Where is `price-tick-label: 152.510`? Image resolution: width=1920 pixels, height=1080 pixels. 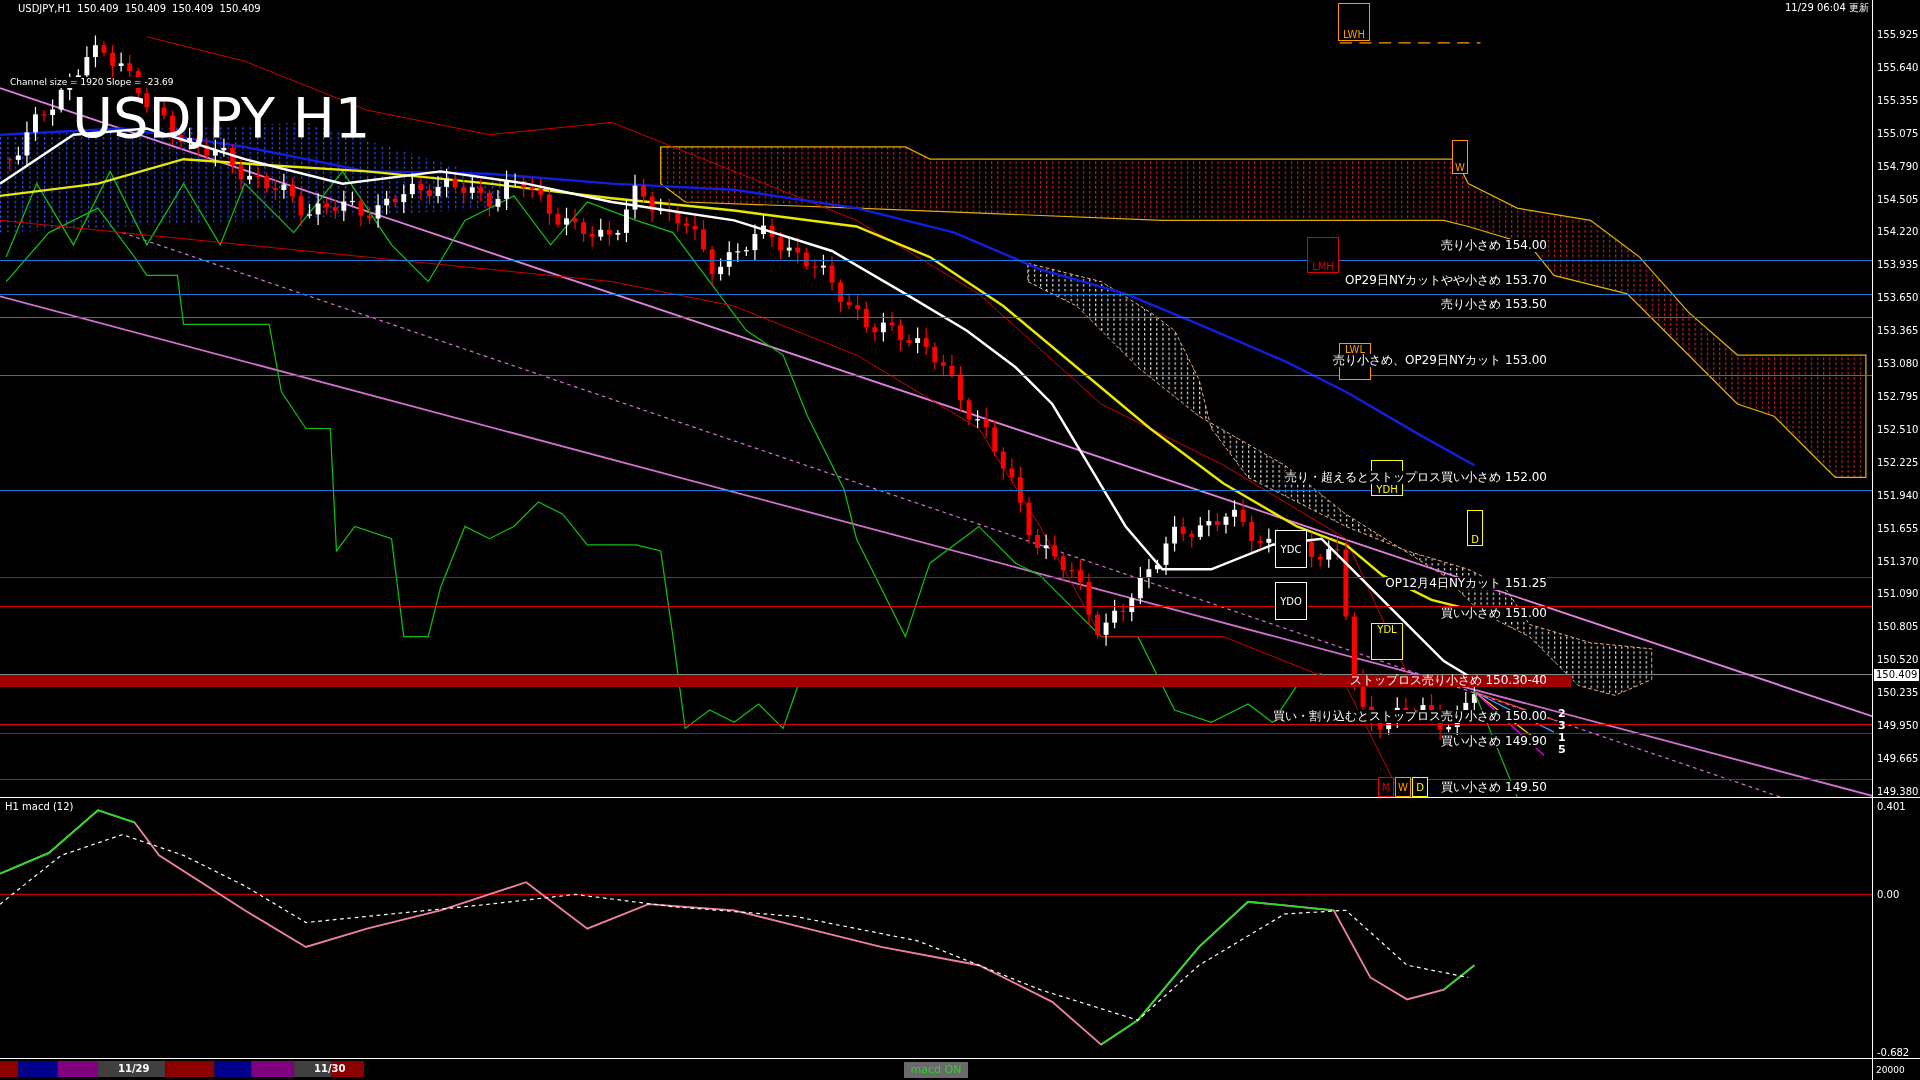
price-tick-label: 152.510 is located at coordinates (1898, 429).